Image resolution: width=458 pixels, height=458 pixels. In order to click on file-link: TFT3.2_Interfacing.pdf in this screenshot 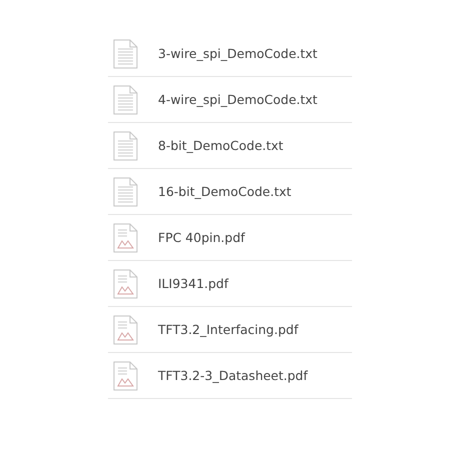, I will do `click(228, 329)`.